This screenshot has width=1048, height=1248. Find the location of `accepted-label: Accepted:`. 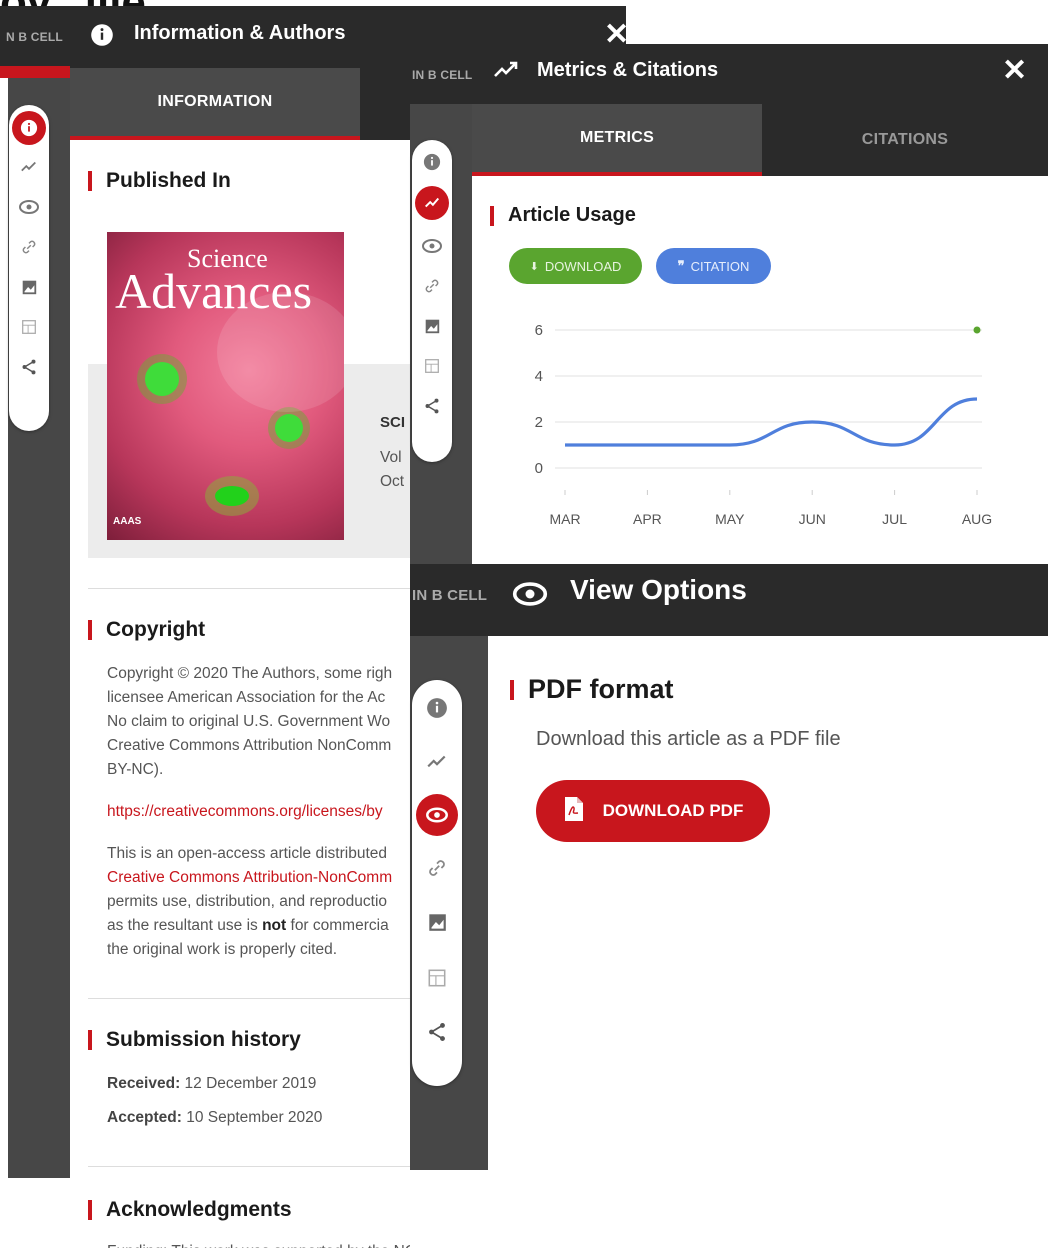

accepted-label: Accepted: is located at coordinates (144, 1117).